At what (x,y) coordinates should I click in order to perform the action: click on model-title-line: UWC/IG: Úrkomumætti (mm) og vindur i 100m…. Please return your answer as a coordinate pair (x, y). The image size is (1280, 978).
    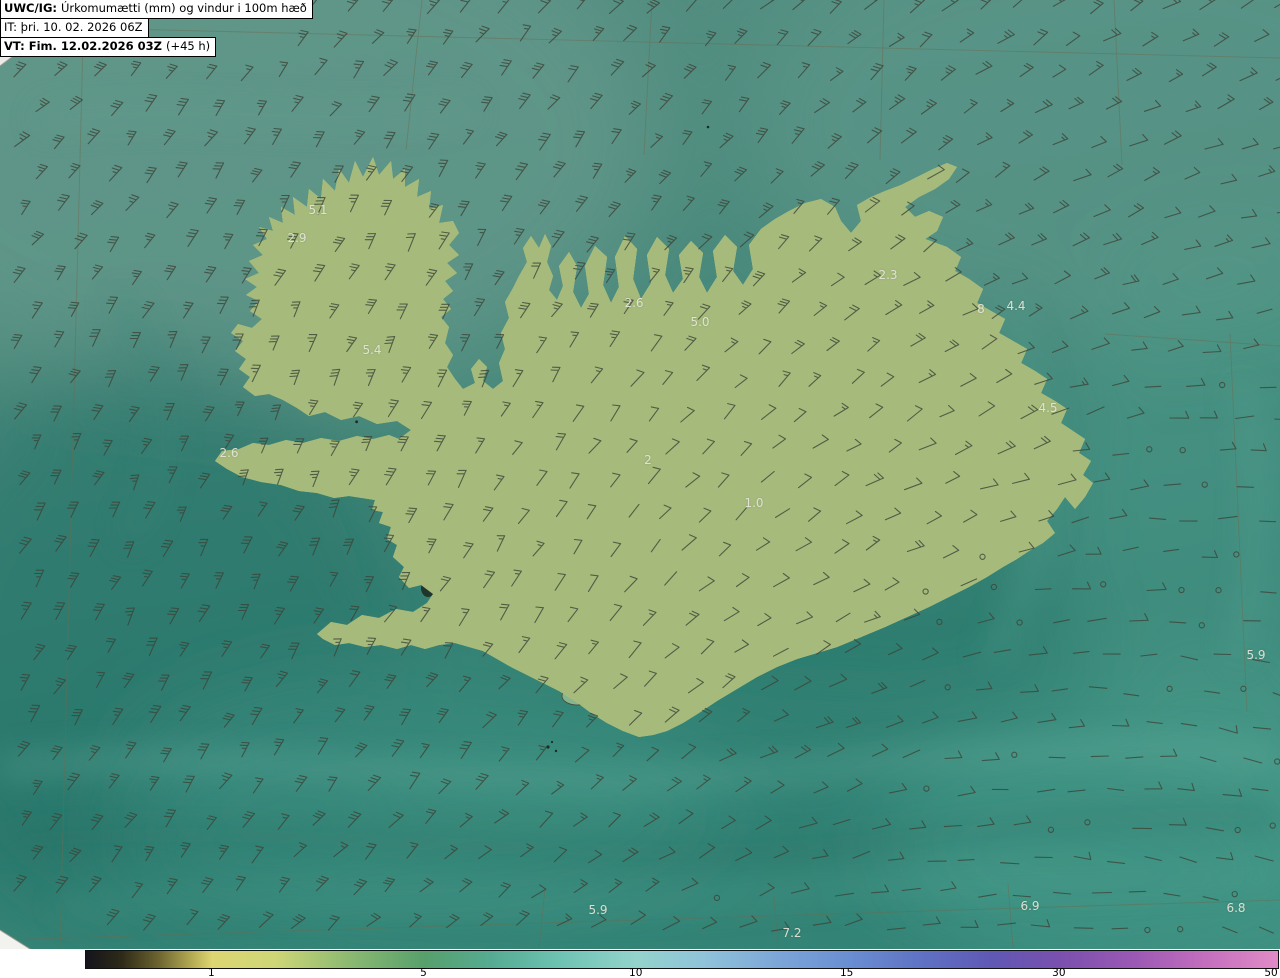
    Looking at the image, I should click on (156, 9).